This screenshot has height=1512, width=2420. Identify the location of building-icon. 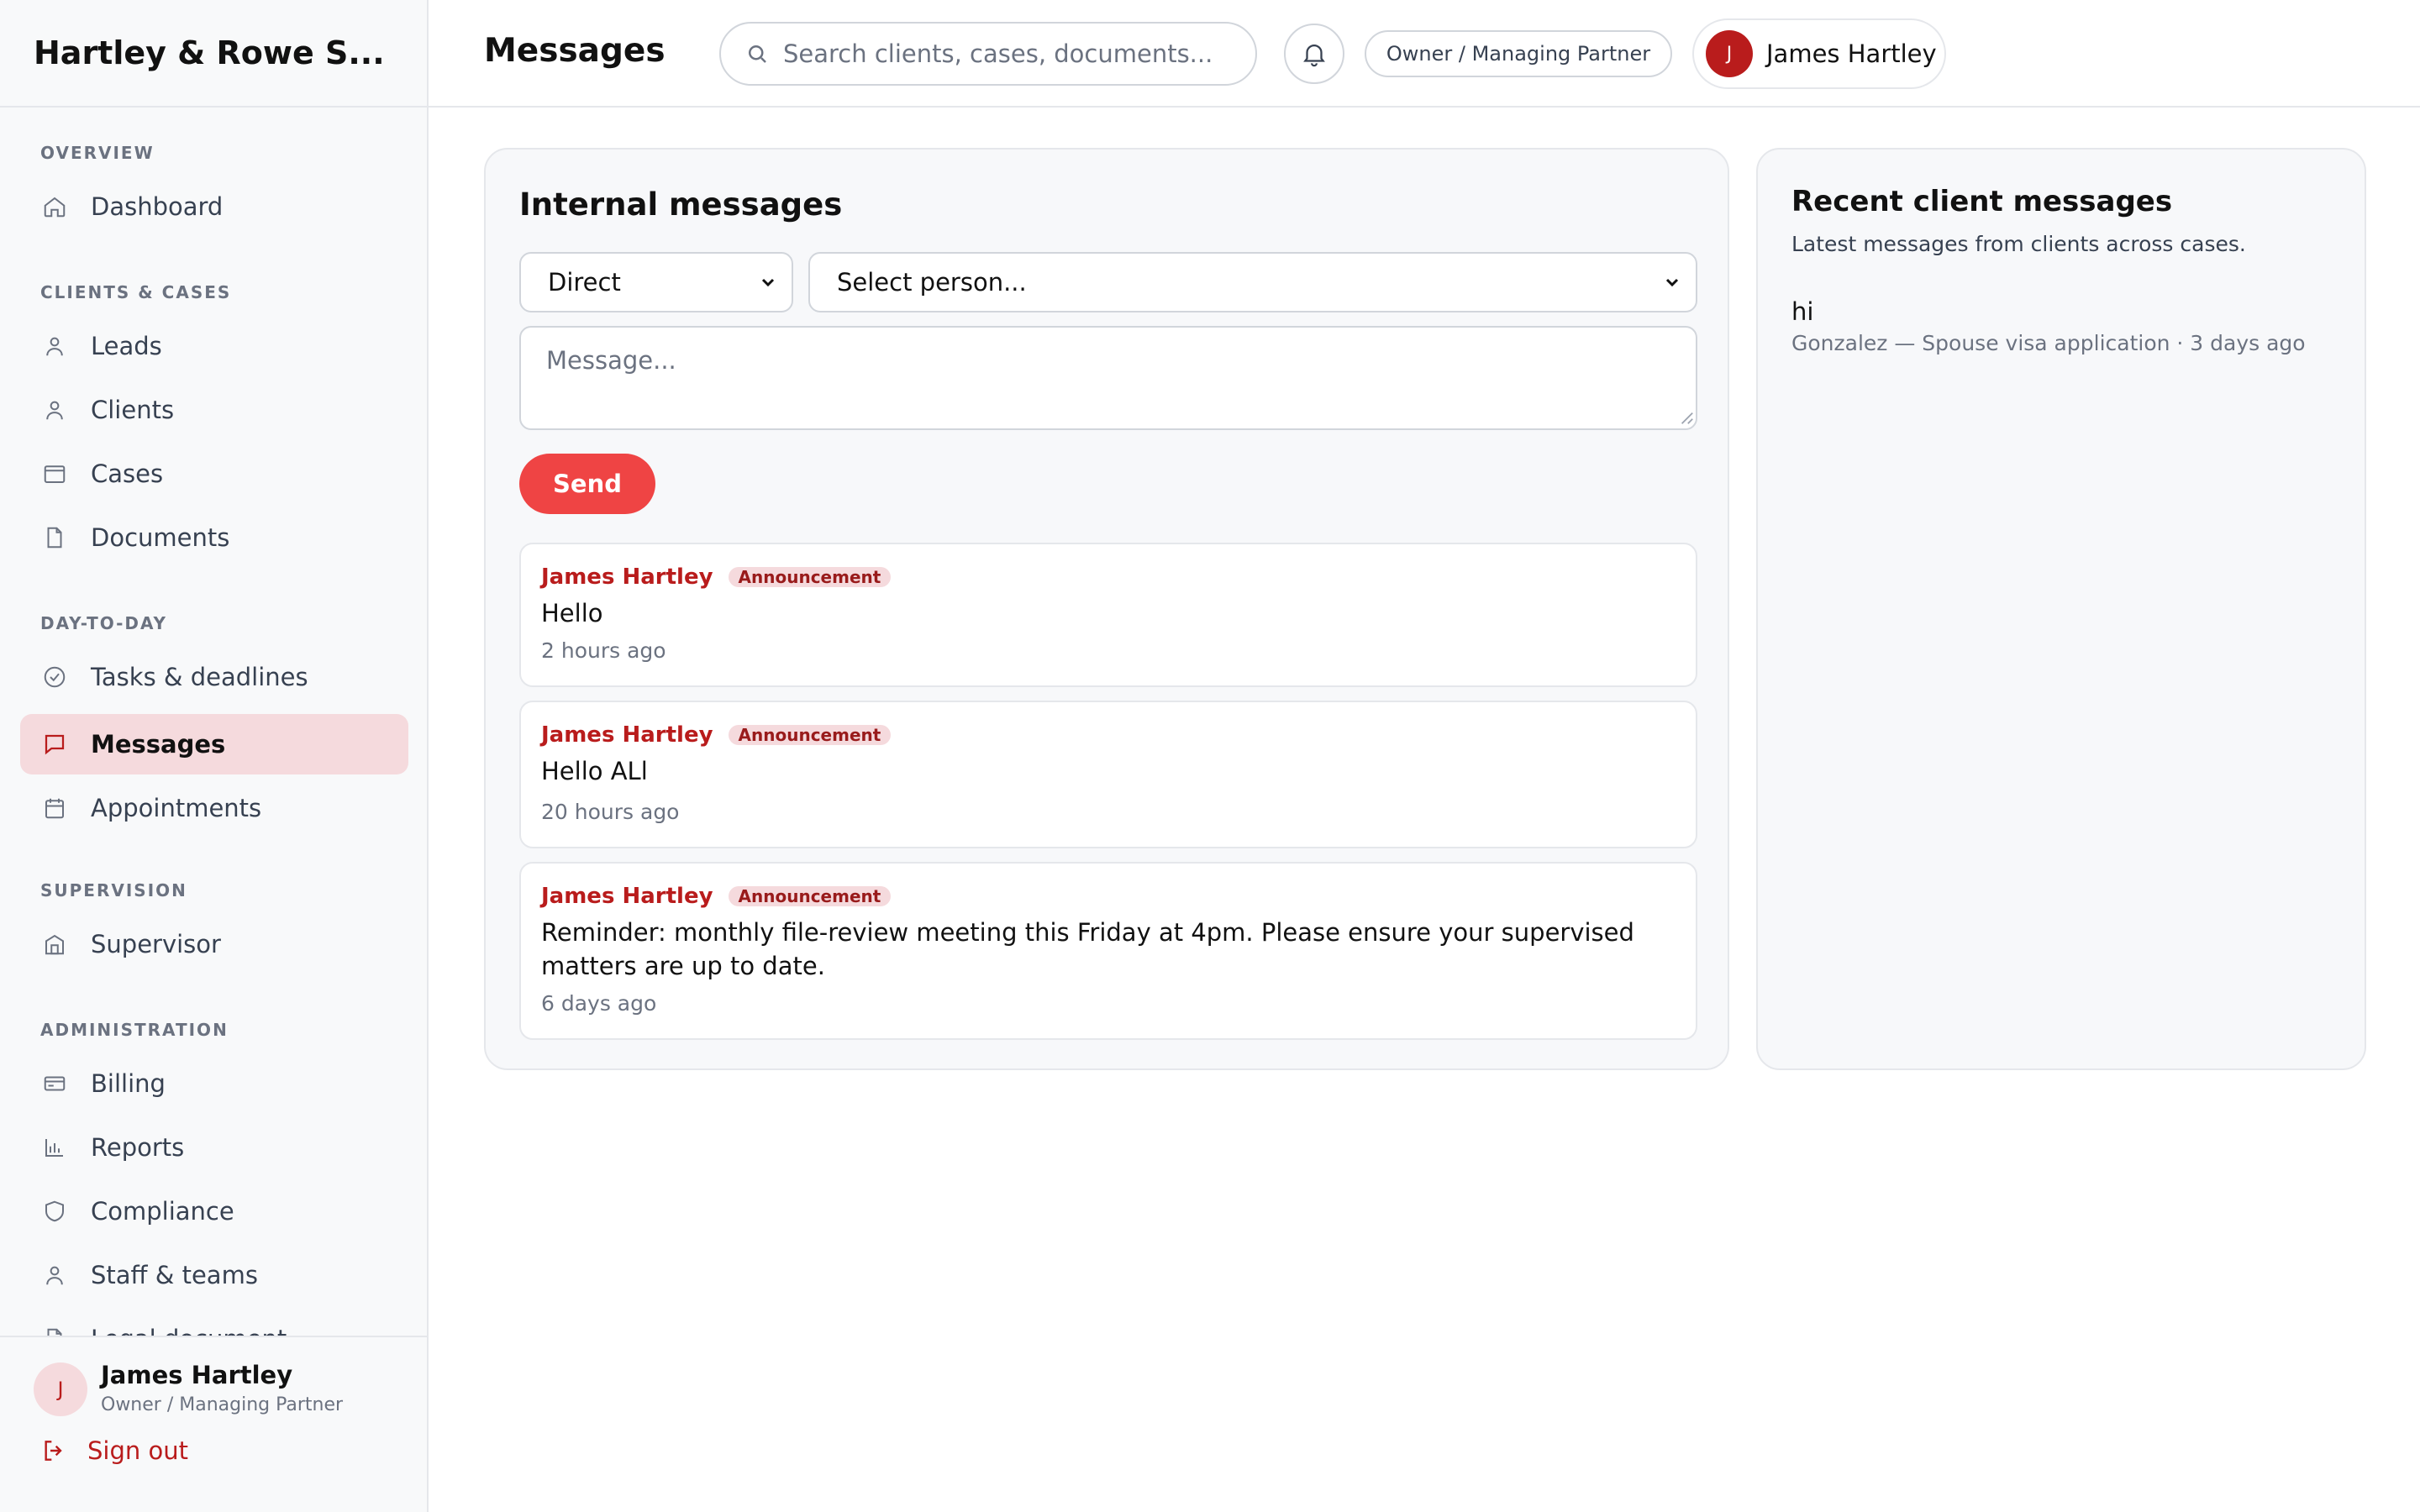
(54, 944).